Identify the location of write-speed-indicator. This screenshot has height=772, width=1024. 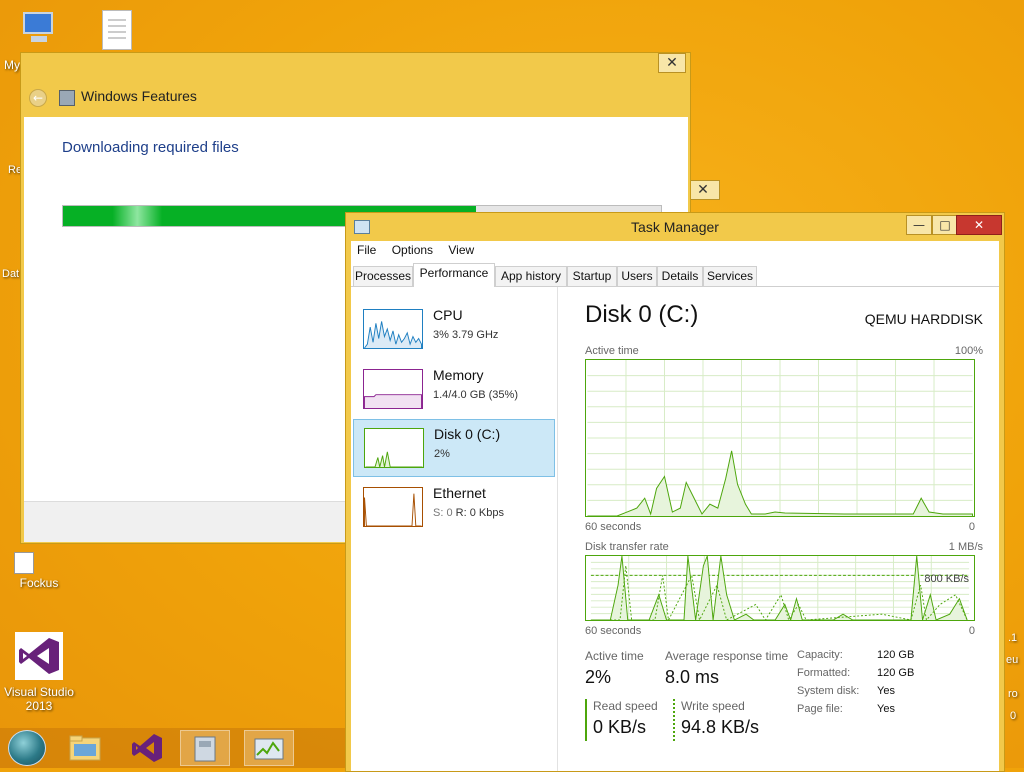
(674, 720).